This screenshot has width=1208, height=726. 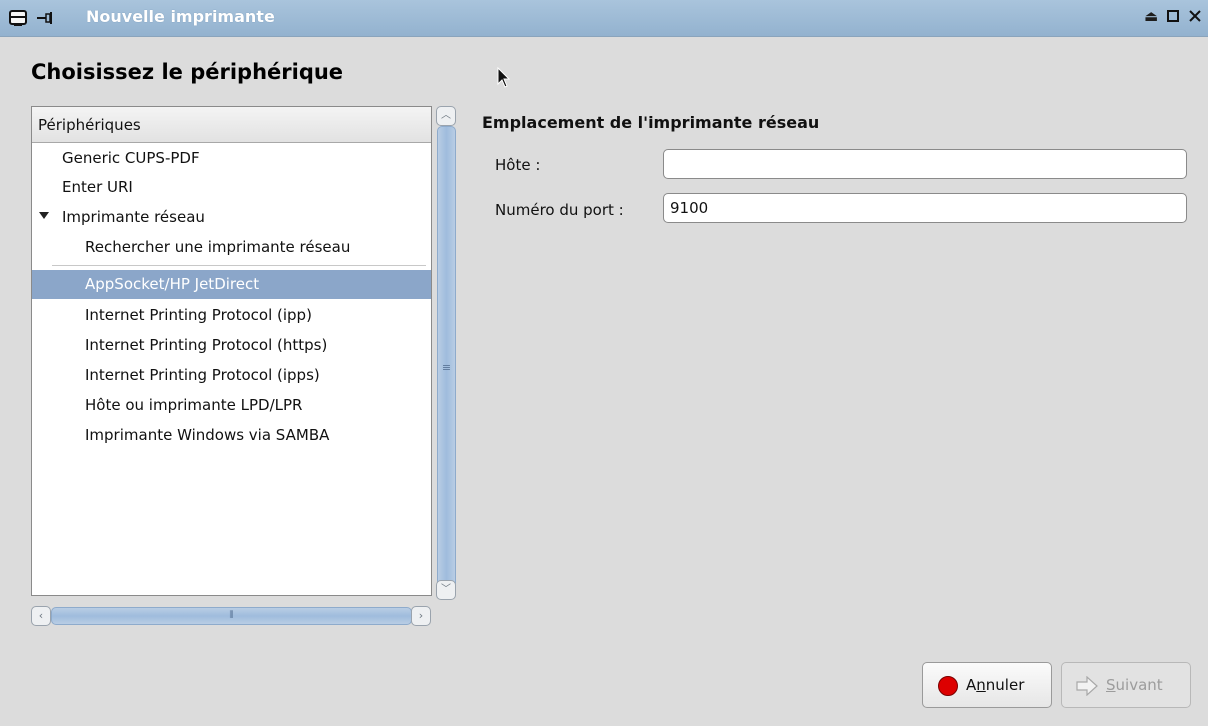 What do you see at coordinates (231, 247) in the screenshot?
I see `tree-item-find-network-printer: Rechercher une imprimante réseau` at bounding box center [231, 247].